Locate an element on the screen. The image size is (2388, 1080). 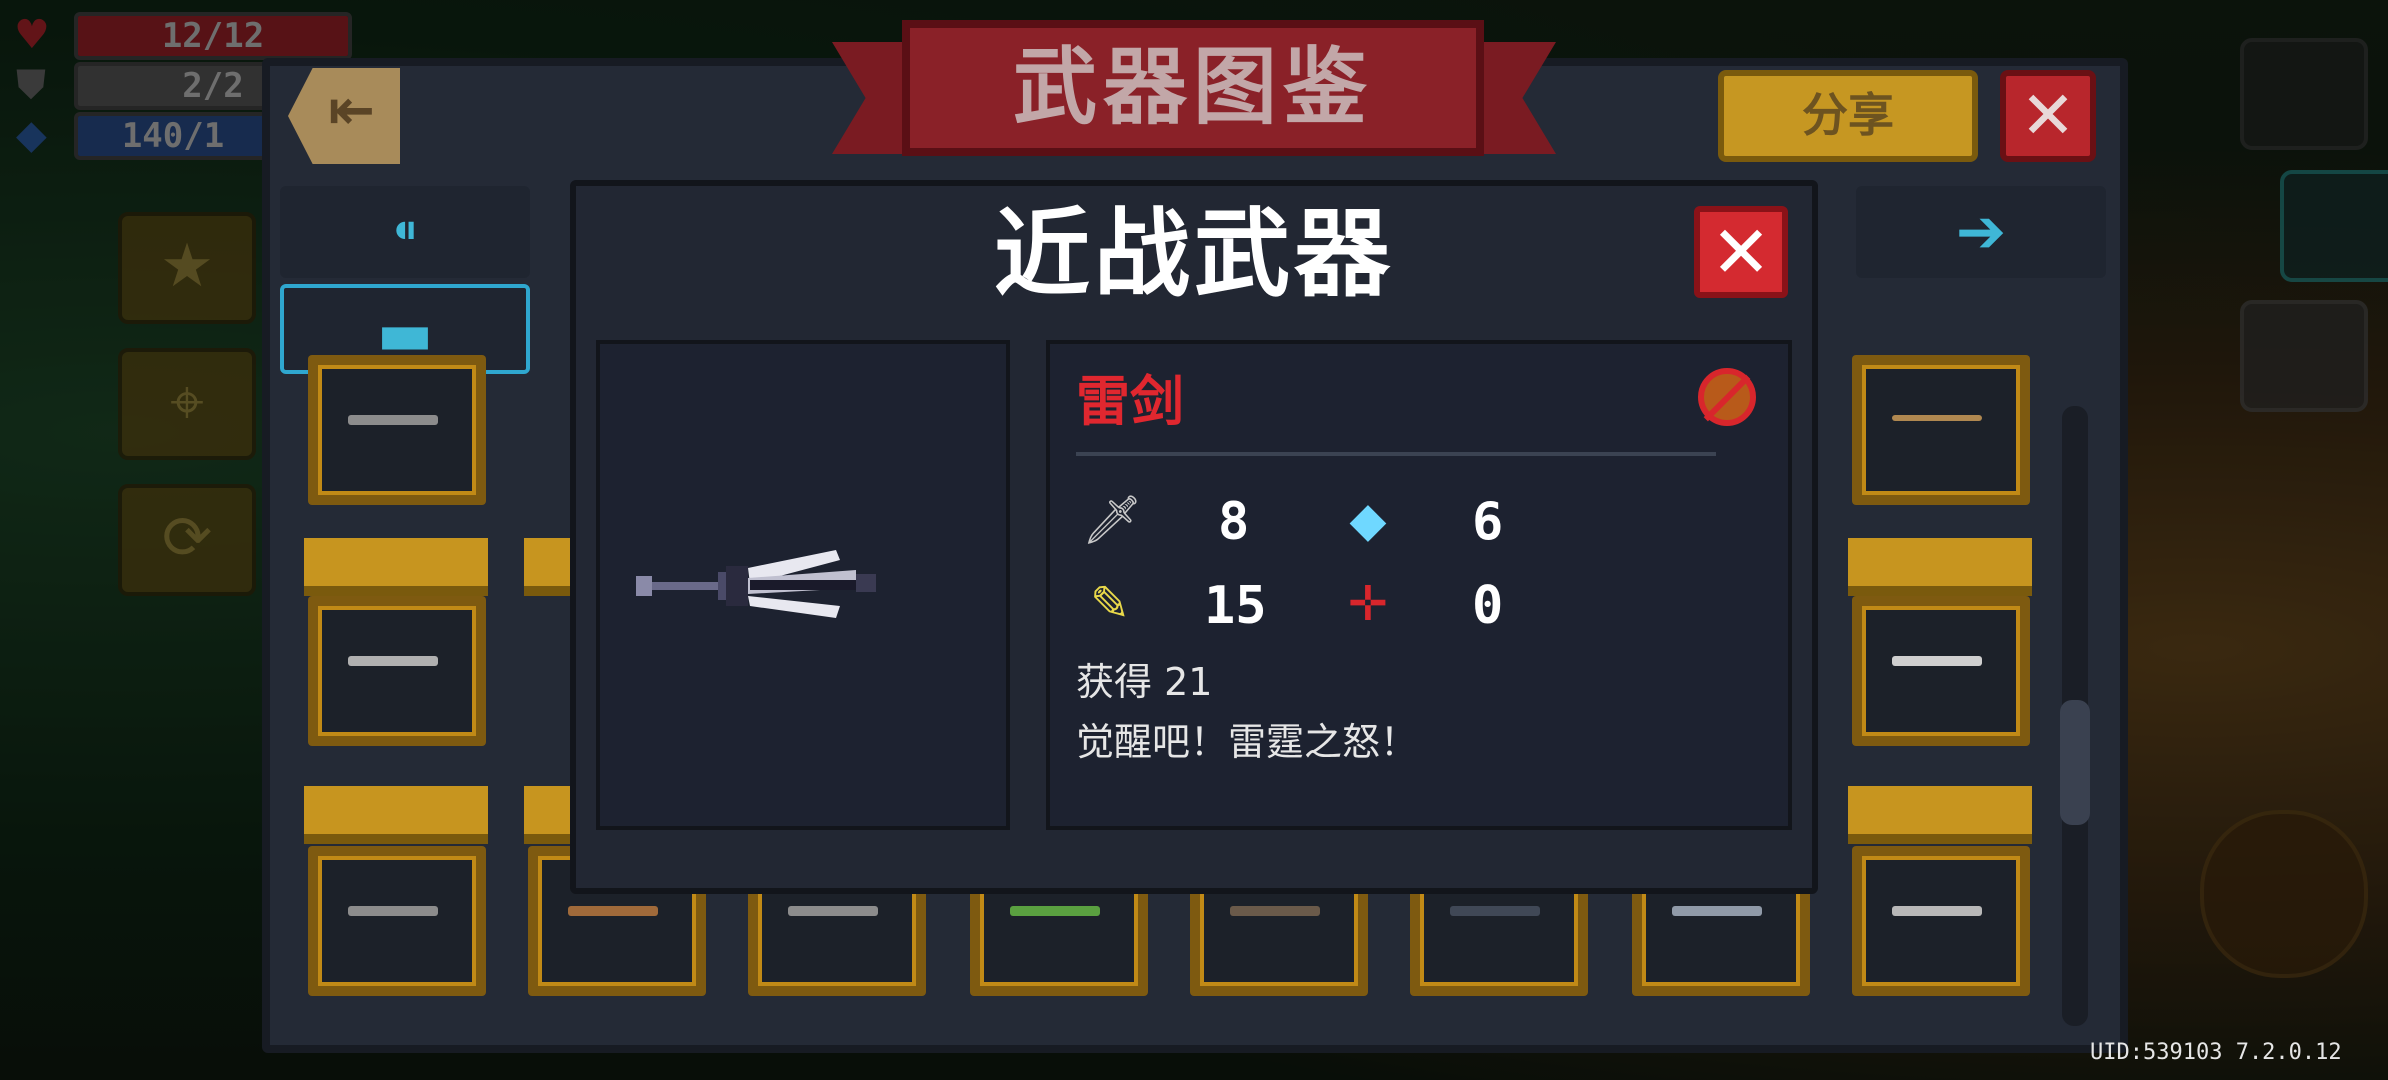
arrow-right-icon: ➔ is located at coordinates (1981, 232).